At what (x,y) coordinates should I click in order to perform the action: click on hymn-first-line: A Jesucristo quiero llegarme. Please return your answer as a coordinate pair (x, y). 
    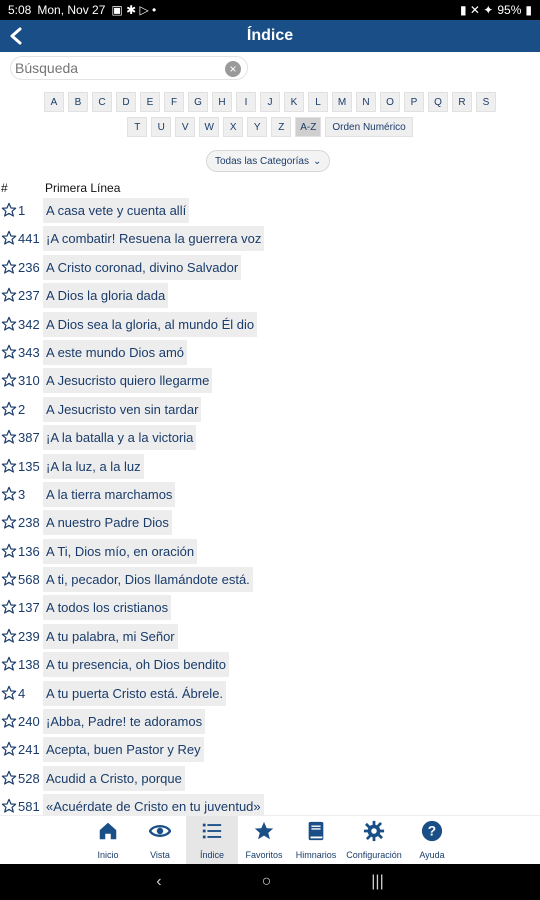
    Looking at the image, I should click on (128, 381).